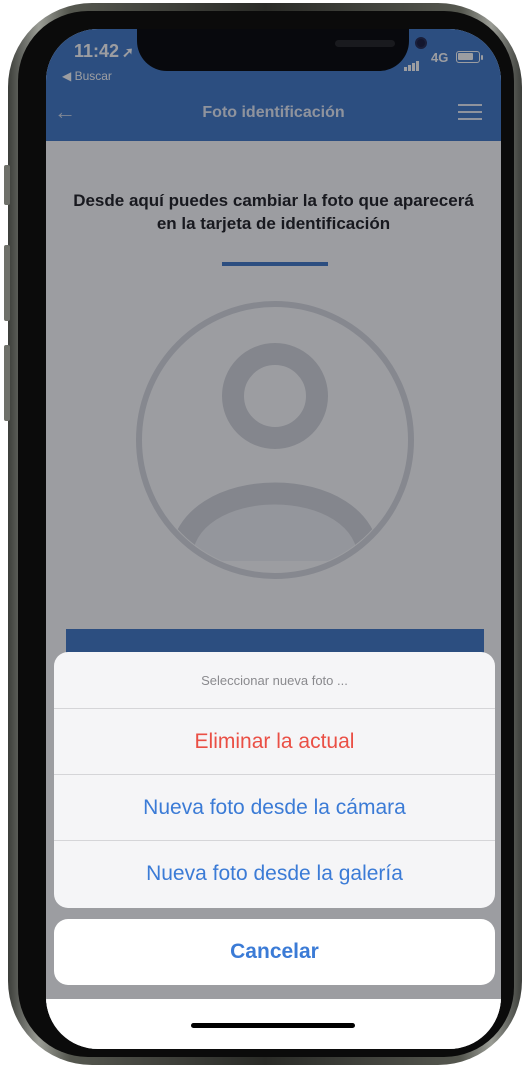 This screenshot has height=1069, width=531. Describe the element at coordinates (7, 383) in the screenshot. I see `volume-down-button` at that location.